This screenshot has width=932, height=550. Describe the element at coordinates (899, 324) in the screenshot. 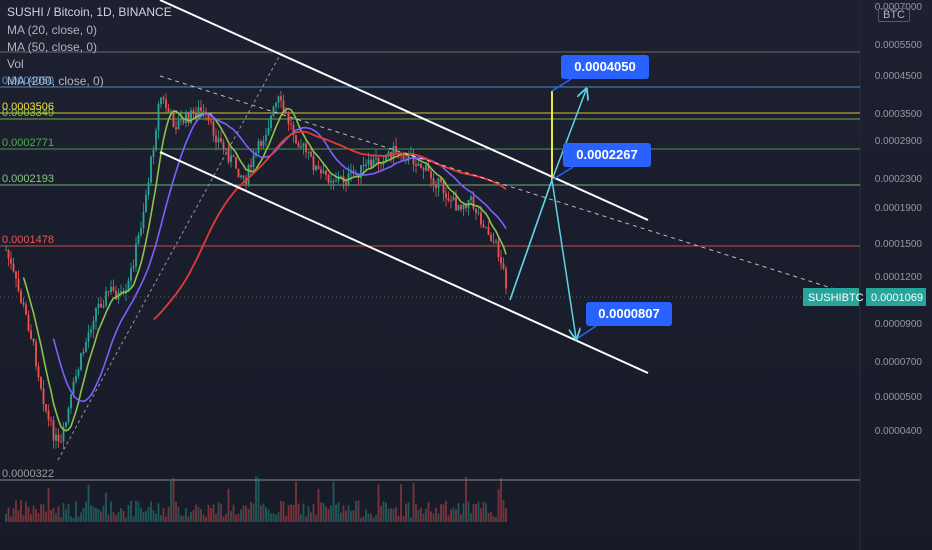

I see `y-axis-tick-label: 0.0000900` at that location.